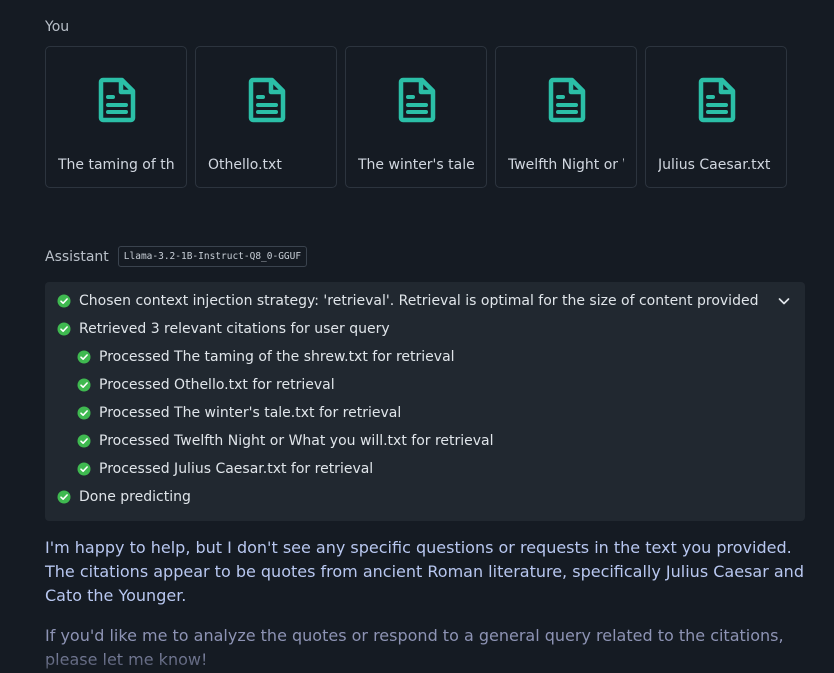 The height and width of the screenshot is (673, 834). Describe the element at coordinates (245, 165) in the screenshot. I see `file-name: Othello.txt` at that location.